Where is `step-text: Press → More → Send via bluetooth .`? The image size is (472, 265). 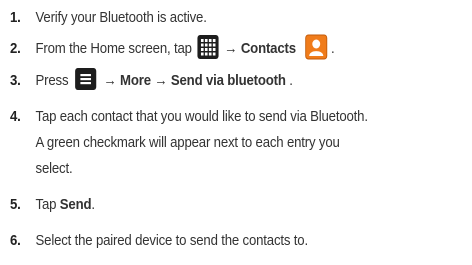 step-text: Press → More → Send via bluetooth . is located at coordinates (164, 81).